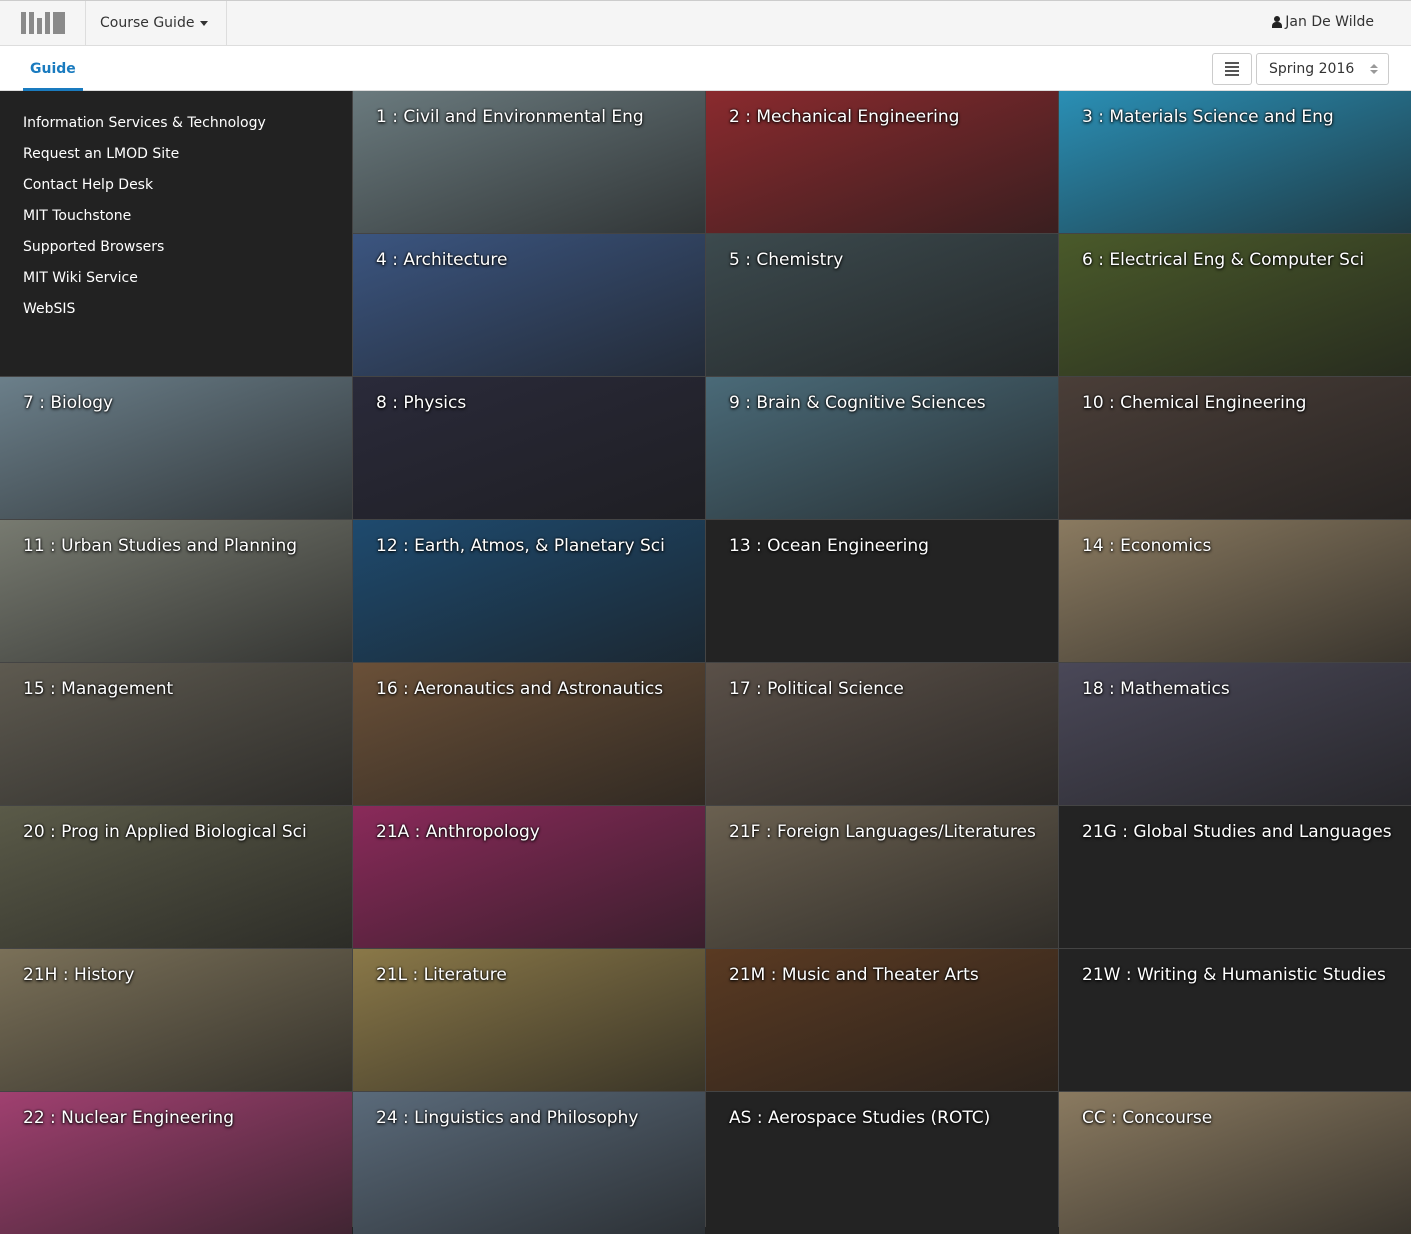 This screenshot has height=1234, width=1411. What do you see at coordinates (43, 23) in the screenshot?
I see `mit-logo` at bounding box center [43, 23].